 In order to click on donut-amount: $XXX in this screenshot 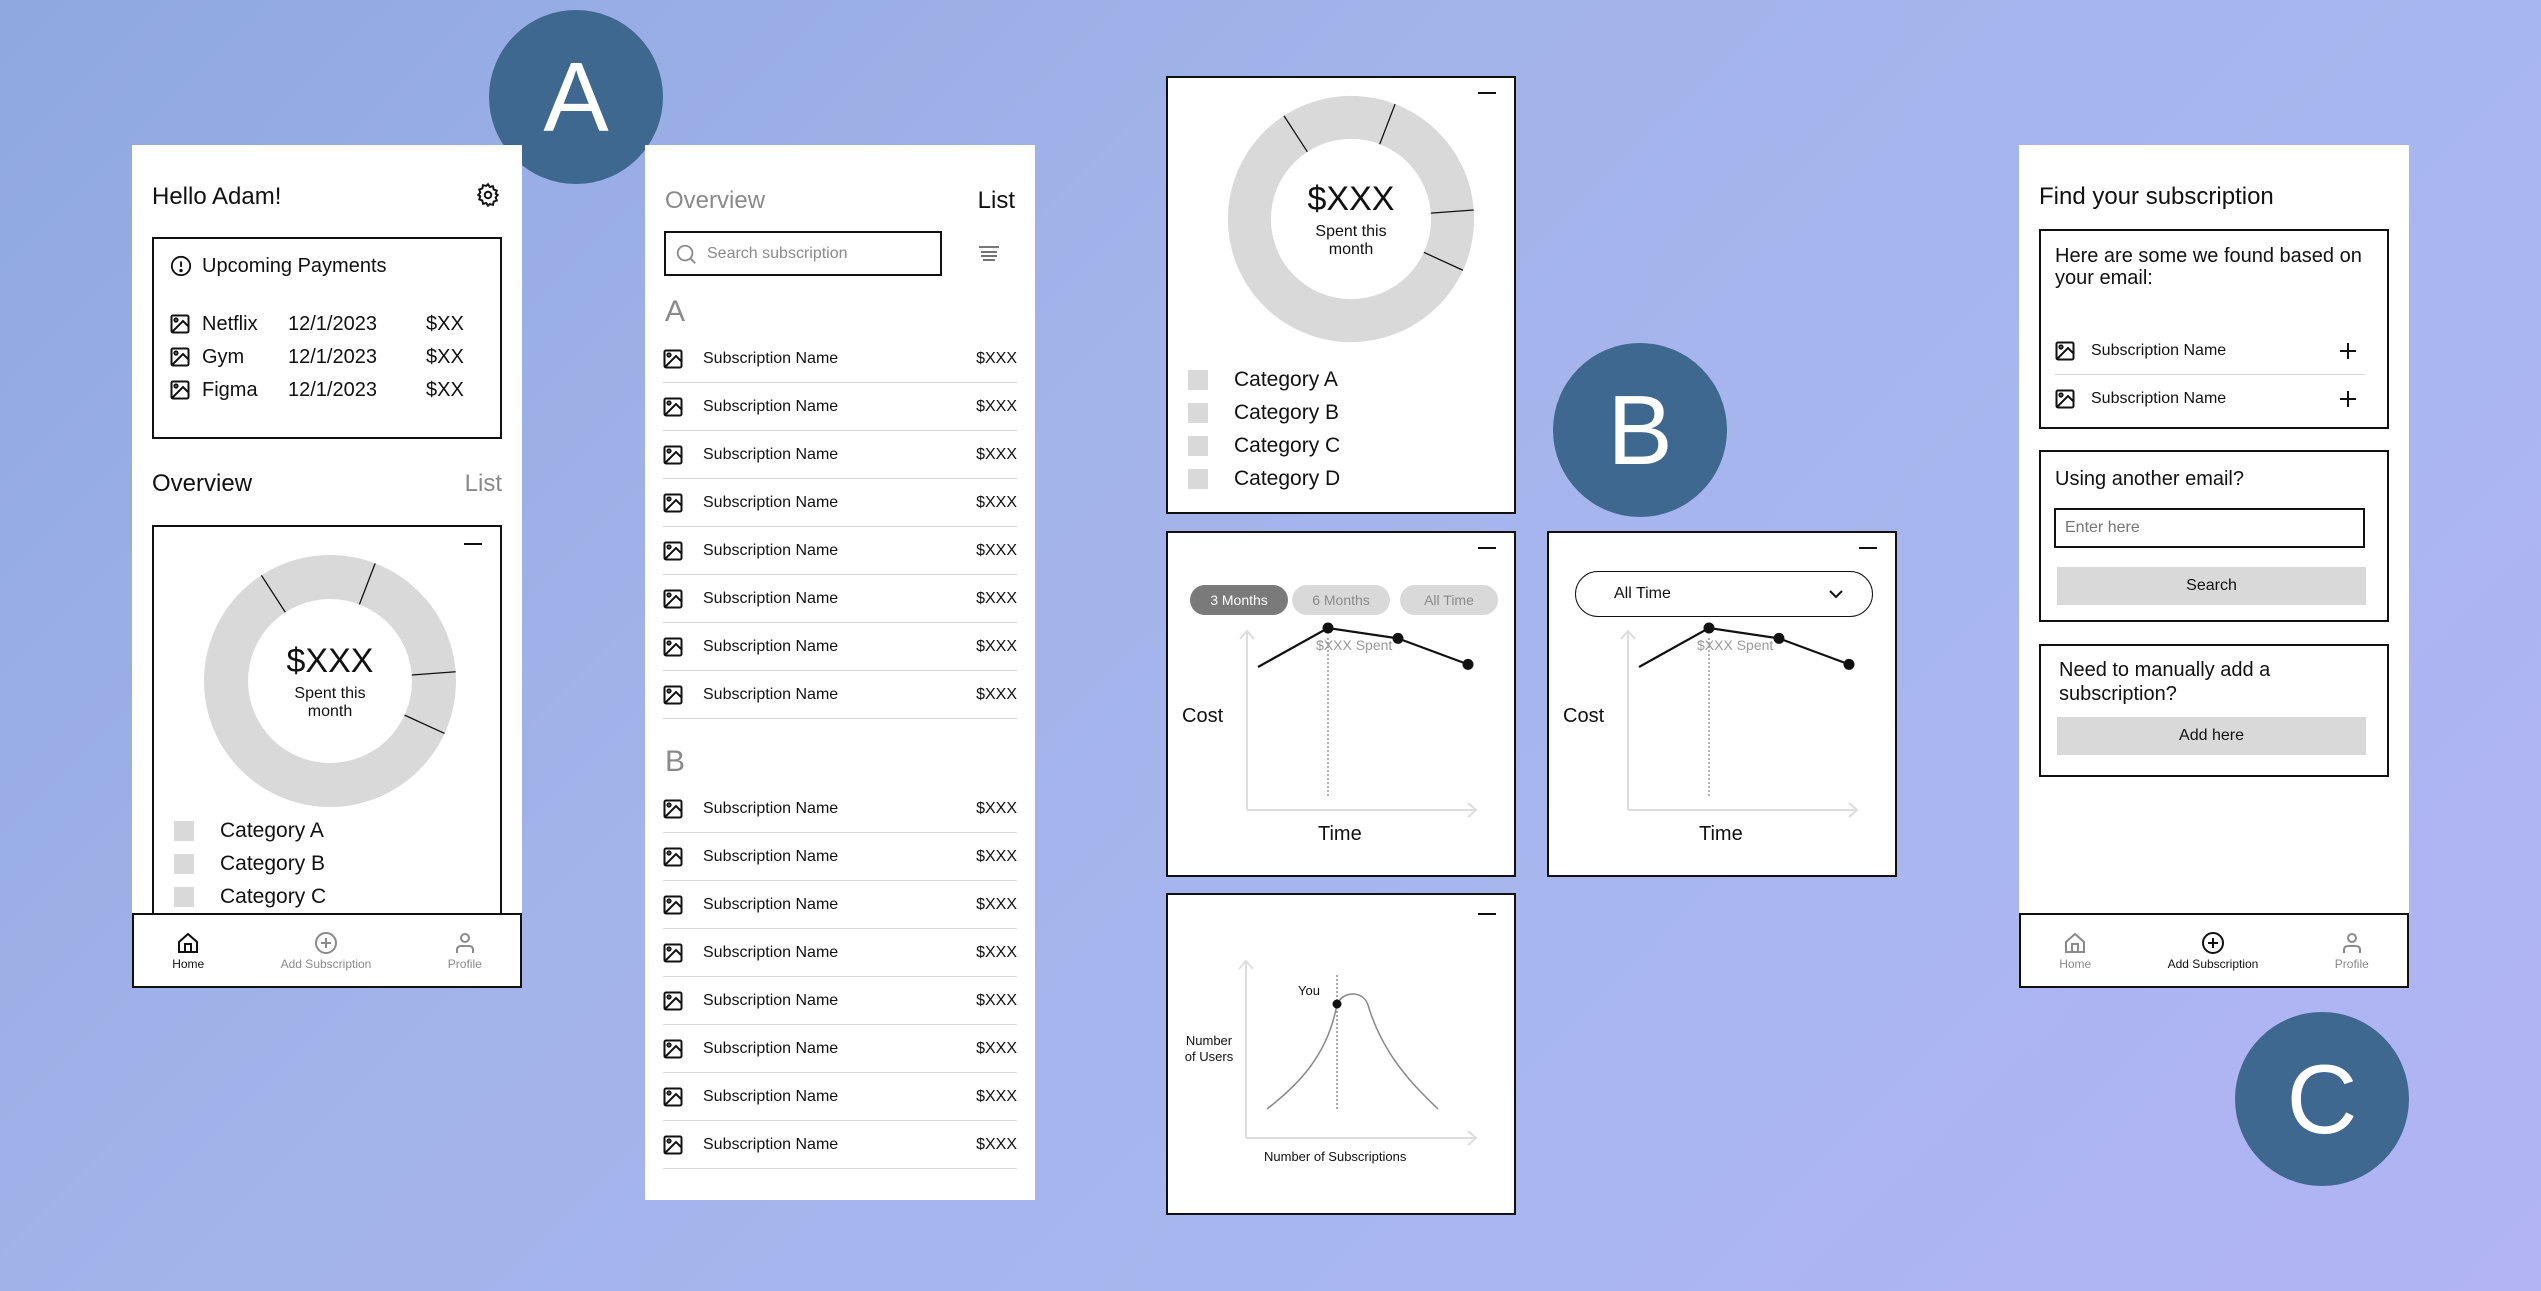, I will do `click(330, 660)`.